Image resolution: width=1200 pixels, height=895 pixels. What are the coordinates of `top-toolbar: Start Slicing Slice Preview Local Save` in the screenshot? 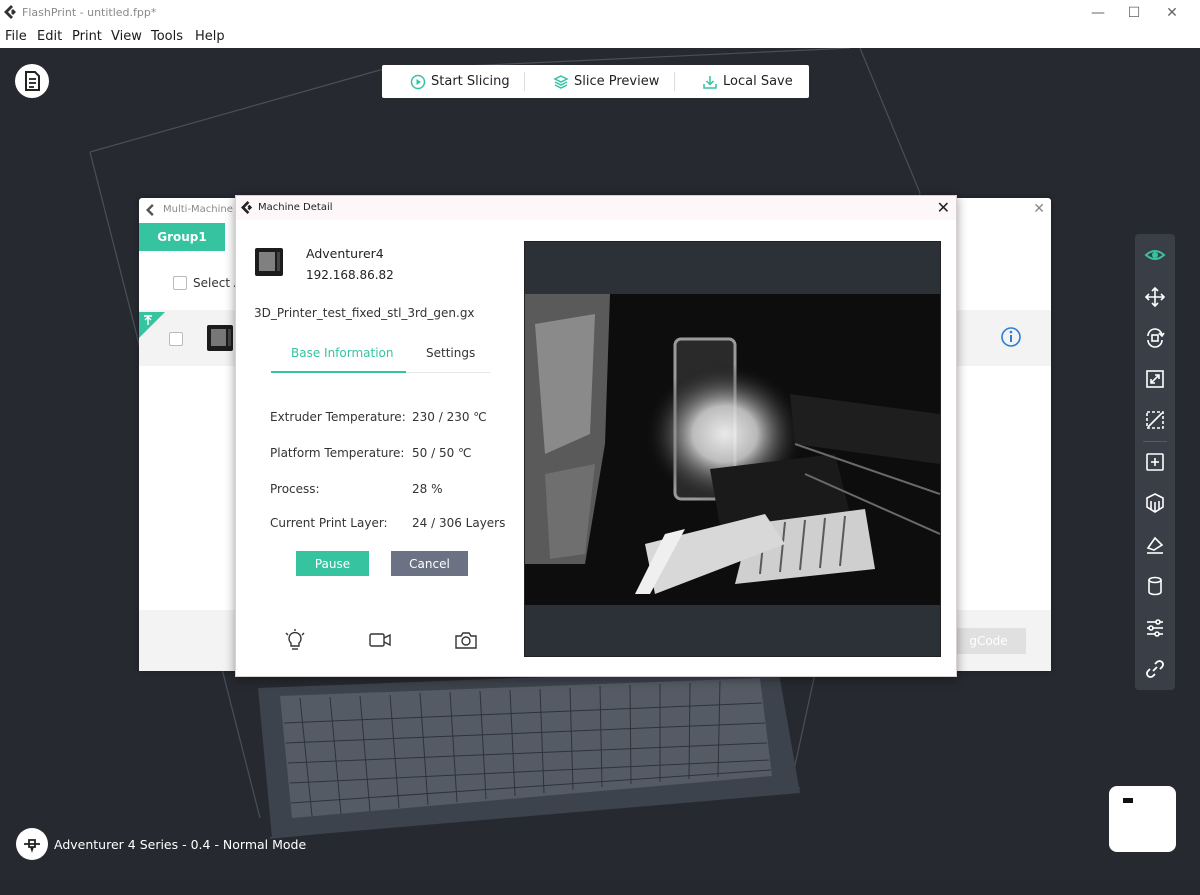 It's located at (595, 81).